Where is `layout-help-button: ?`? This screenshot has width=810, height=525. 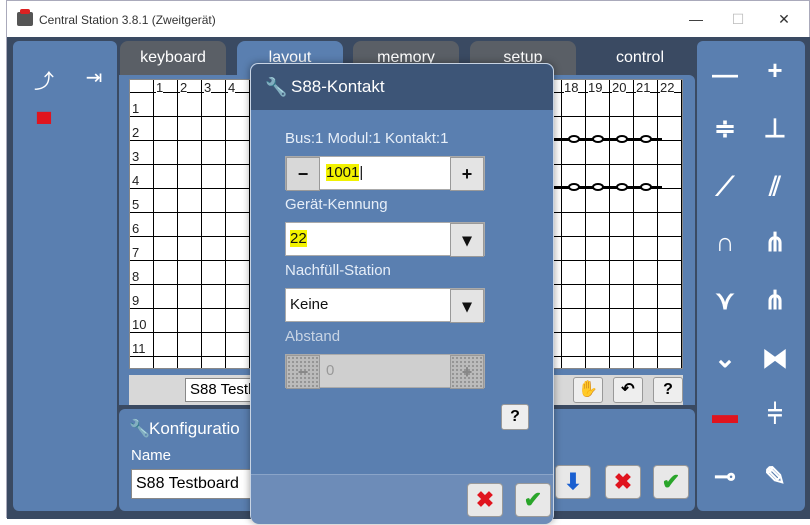 layout-help-button: ? is located at coordinates (668, 390).